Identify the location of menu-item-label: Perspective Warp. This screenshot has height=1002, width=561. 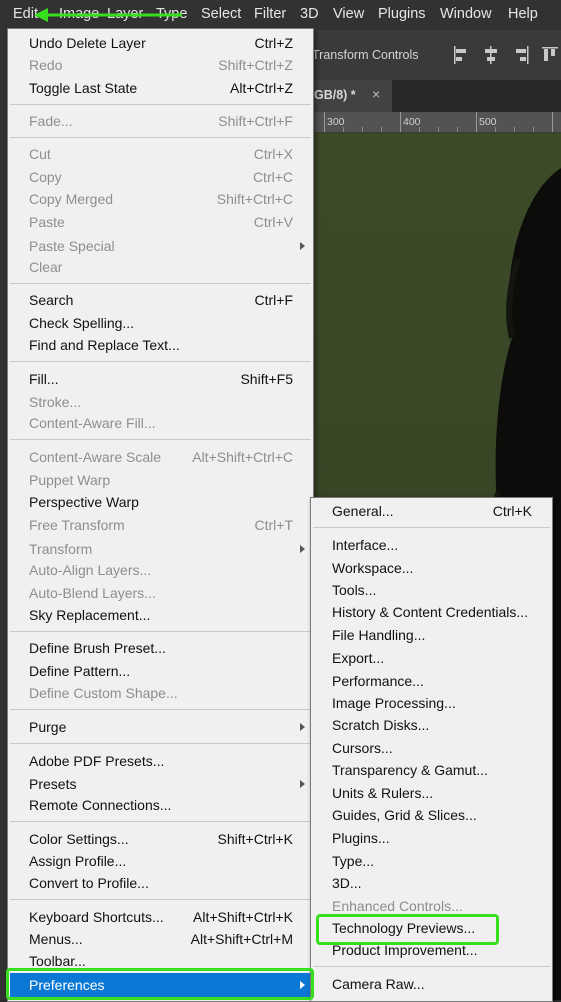
(84, 502).